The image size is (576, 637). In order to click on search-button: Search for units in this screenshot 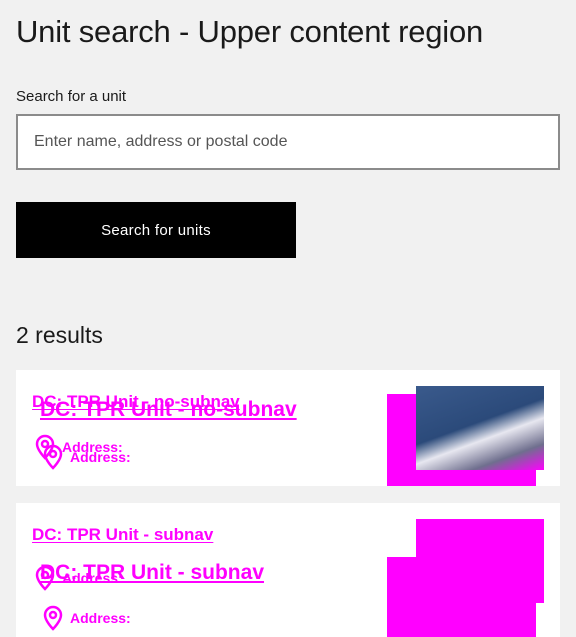, I will do `click(156, 230)`.